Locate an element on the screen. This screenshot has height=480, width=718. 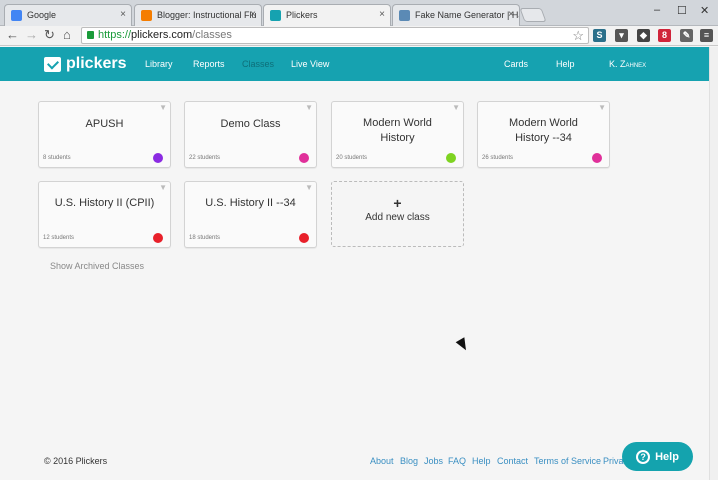
footer-link-jobs: Jobs is located at coordinates (433, 461).